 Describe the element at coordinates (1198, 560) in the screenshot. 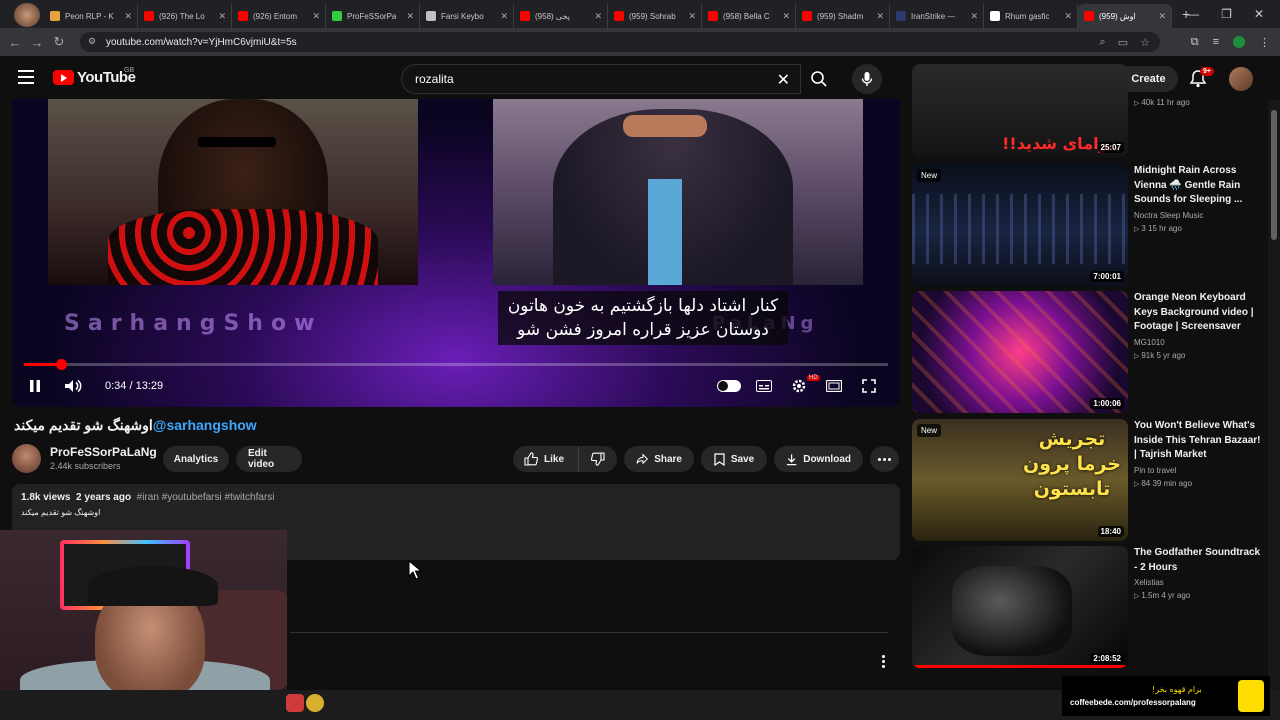

I see `recommended-video-title: The Godfather Soundtrack - 2 Hours` at that location.